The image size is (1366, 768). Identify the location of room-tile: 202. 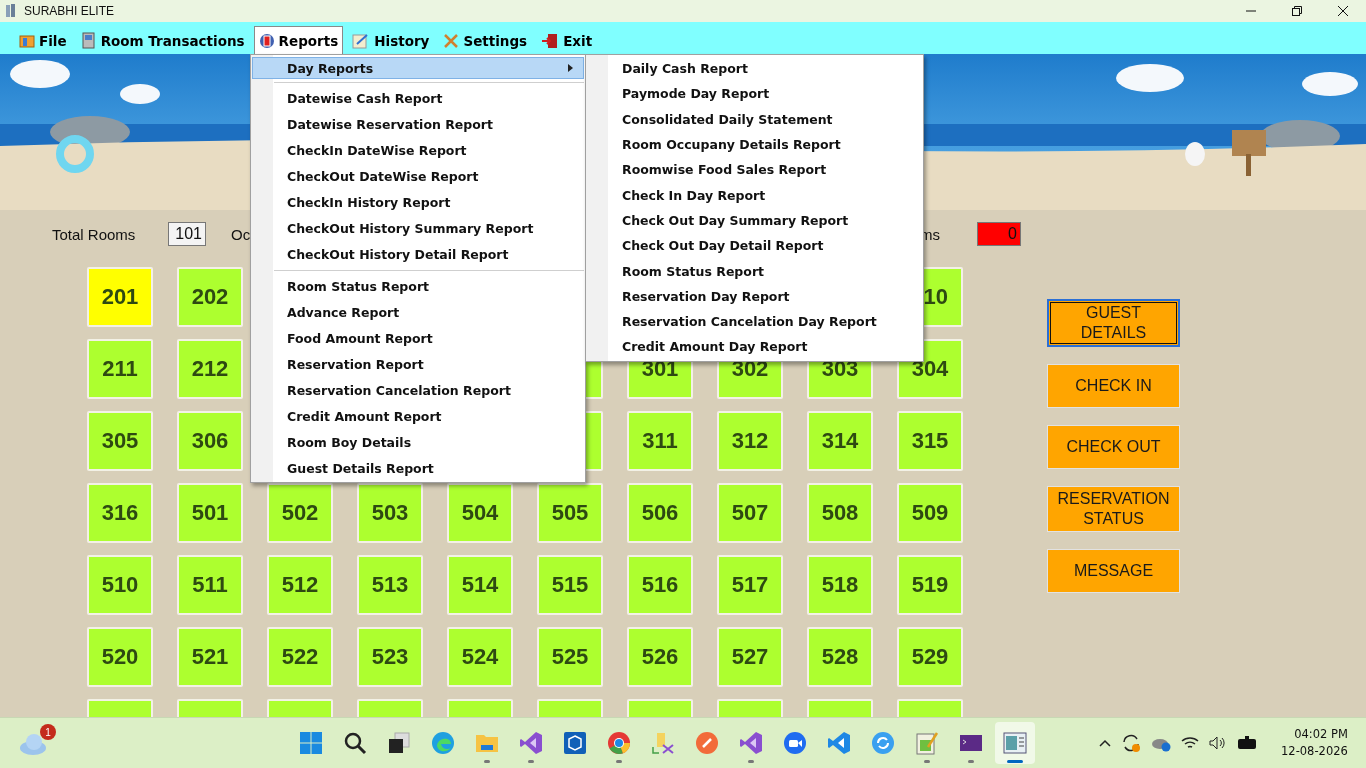
(210, 297).